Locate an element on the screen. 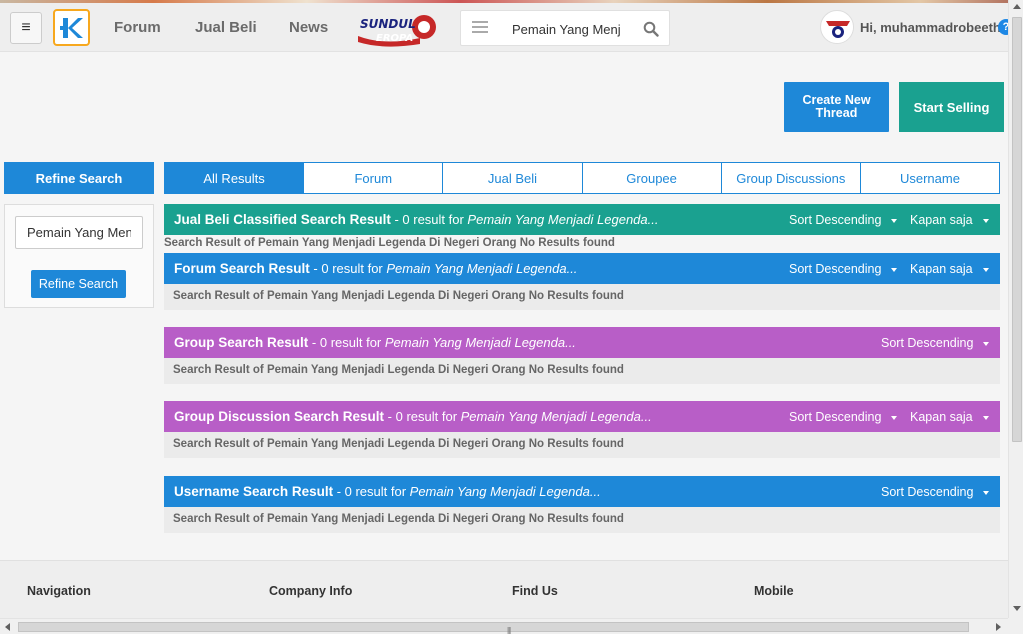 The image size is (1023, 634). forum-title-text: Forum Search Result is located at coordinates (242, 268).